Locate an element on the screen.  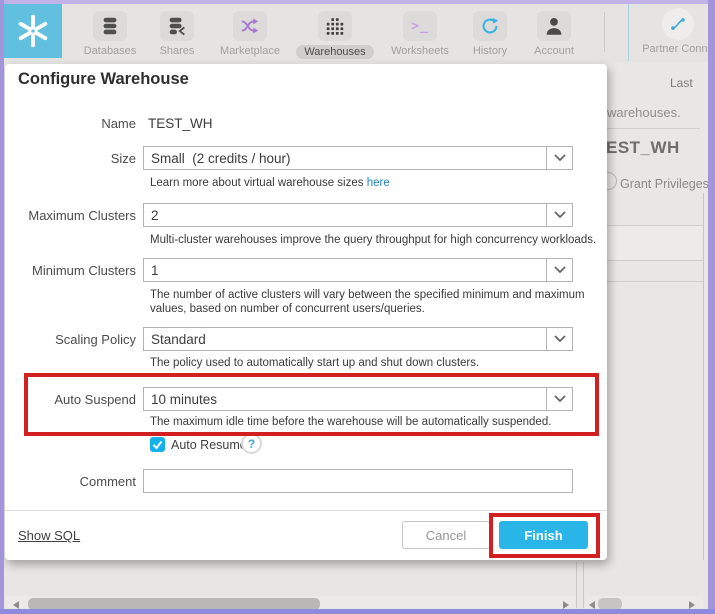
account-icon is located at coordinates (554, 26).